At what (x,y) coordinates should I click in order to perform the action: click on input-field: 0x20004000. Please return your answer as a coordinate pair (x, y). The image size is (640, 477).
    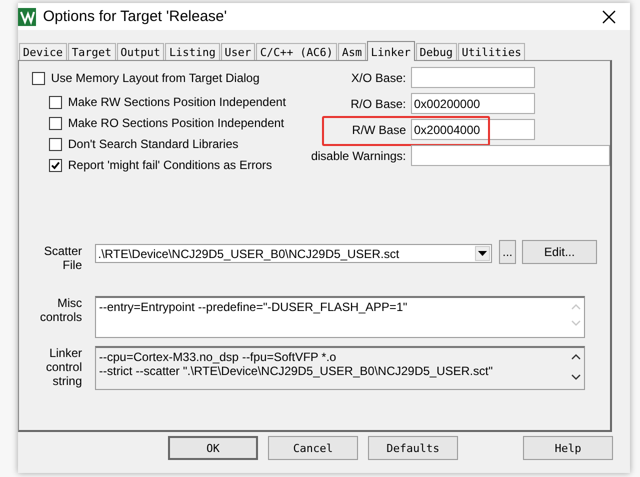
    Looking at the image, I should click on (473, 129).